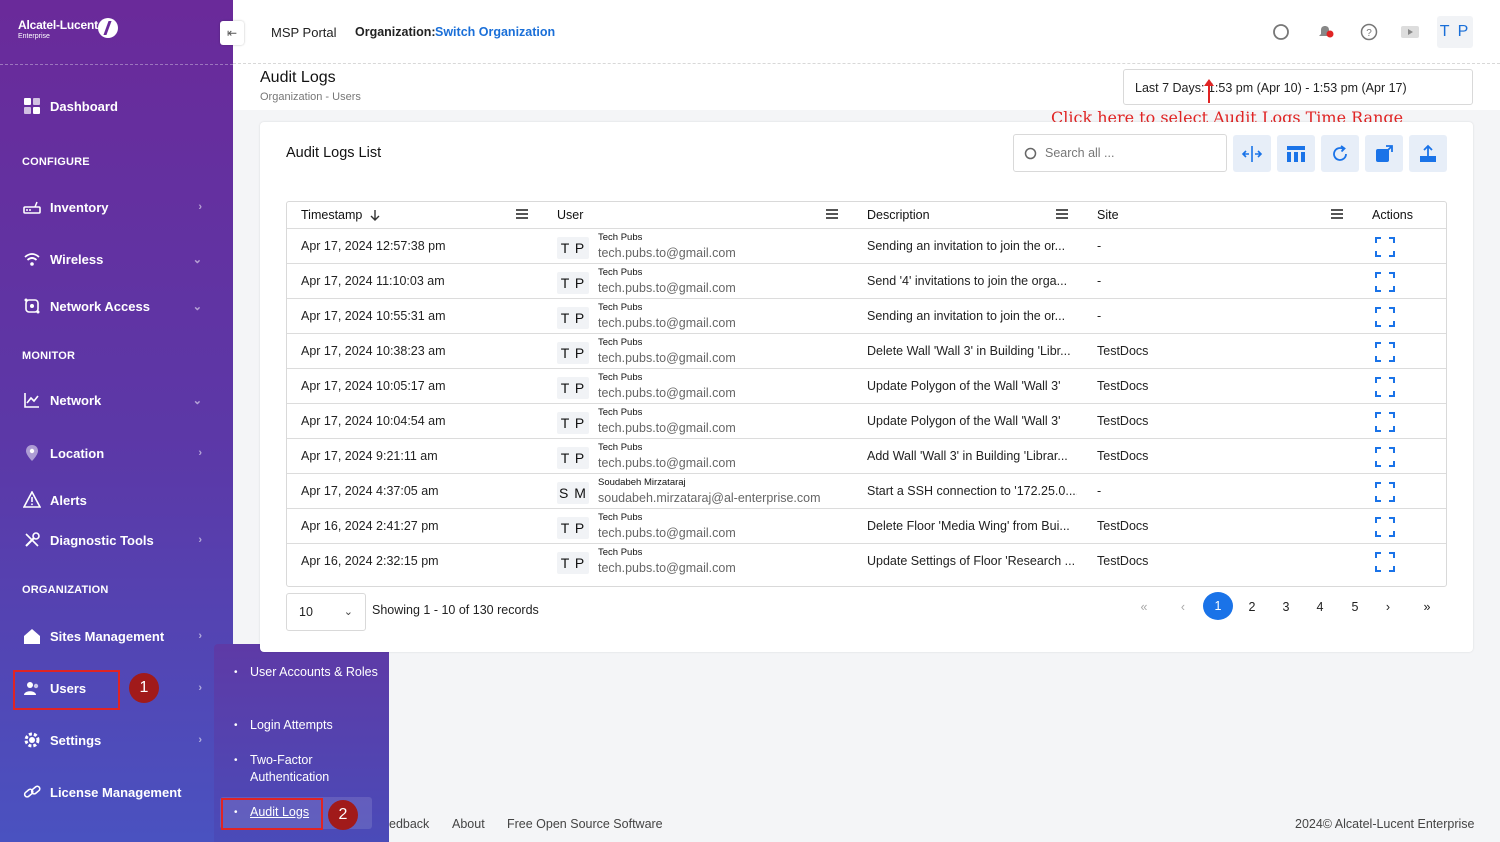  What do you see at coordinates (373, 351) in the screenshot?
I see `timestamp-cell: Apr 17, 2024 10:38:23 am` at bounding box center [373, 351].